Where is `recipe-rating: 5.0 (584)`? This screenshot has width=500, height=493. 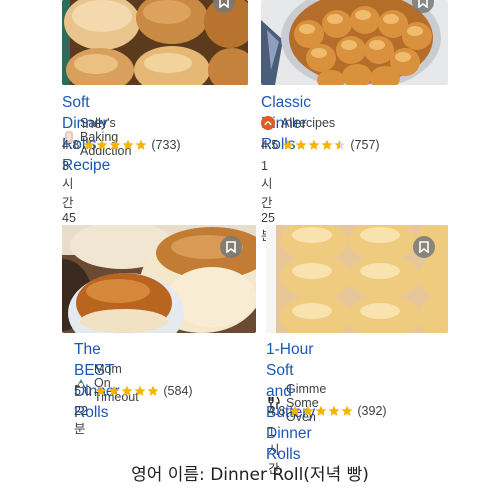 recipe-rating: 5.0 (584) is located at coordinates (133, 391).